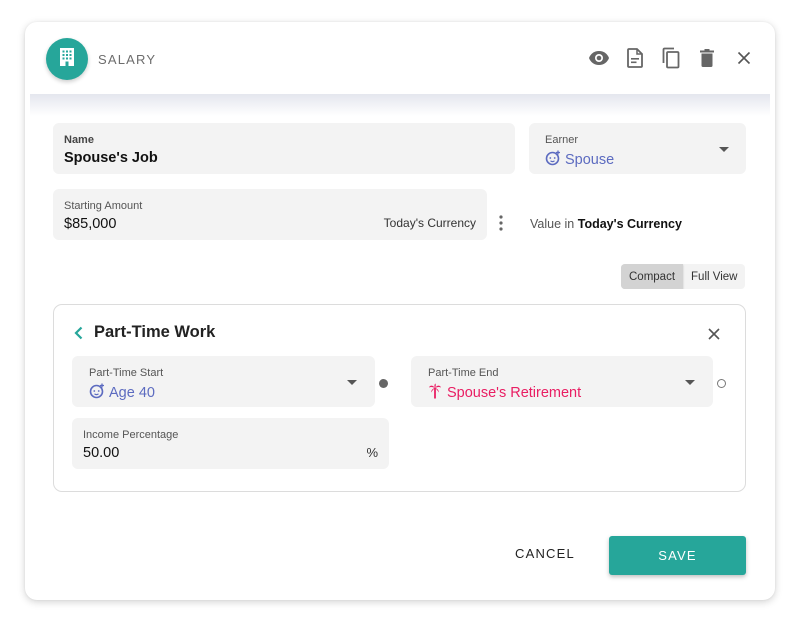 The width and height of the screenshot is (800, 623). Describe the element at coordinates (545, 553) in the screenshot. I see `cancel-button: CANCEL` at that location.